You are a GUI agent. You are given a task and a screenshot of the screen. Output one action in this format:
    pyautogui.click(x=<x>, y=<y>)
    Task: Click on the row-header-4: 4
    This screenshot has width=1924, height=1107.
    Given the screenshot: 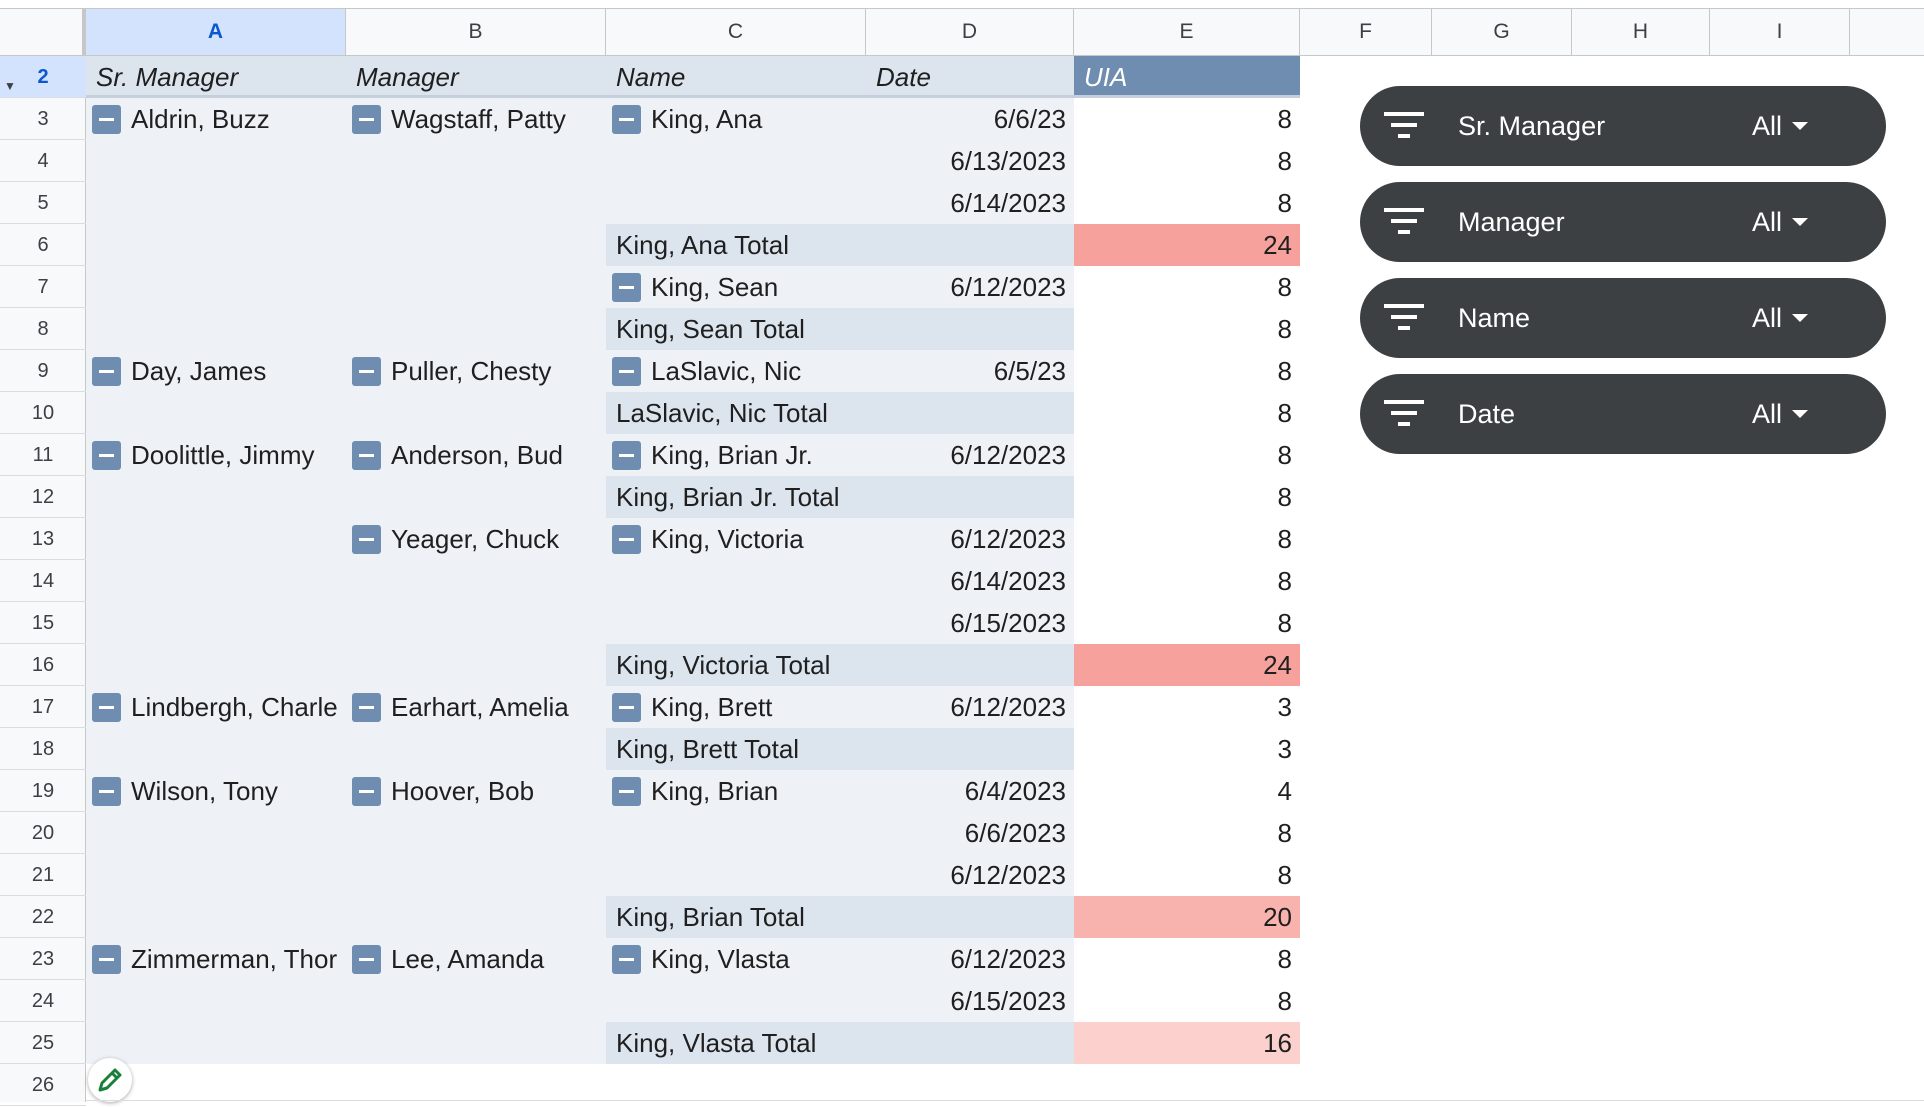 What is the action you would take?
    pyautogui.click(x=43, y=161)
    